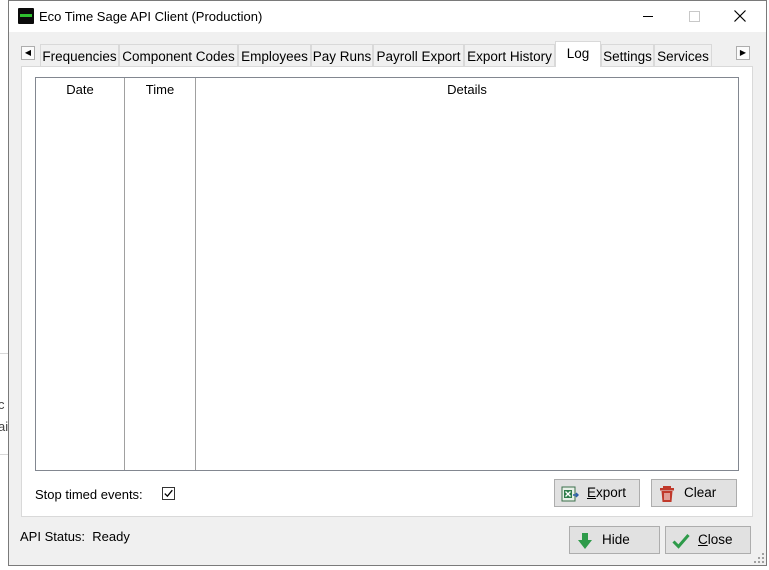 The height and width of the screenshot is (570, 769). I want to click on close-button-label: Close, so click(715, 539).